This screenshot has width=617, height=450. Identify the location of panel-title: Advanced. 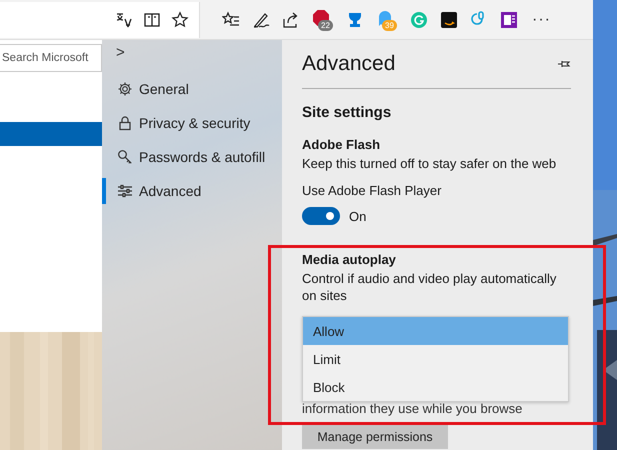
(349, 64).